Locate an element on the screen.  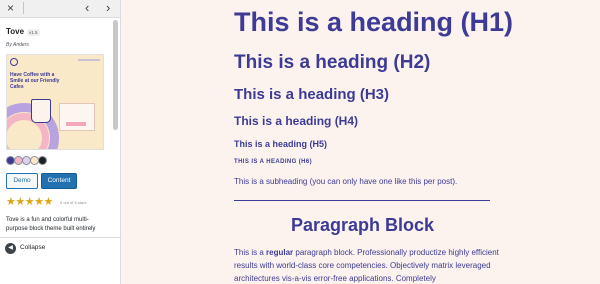
screenshot-card is located at coordinates (77, 117).